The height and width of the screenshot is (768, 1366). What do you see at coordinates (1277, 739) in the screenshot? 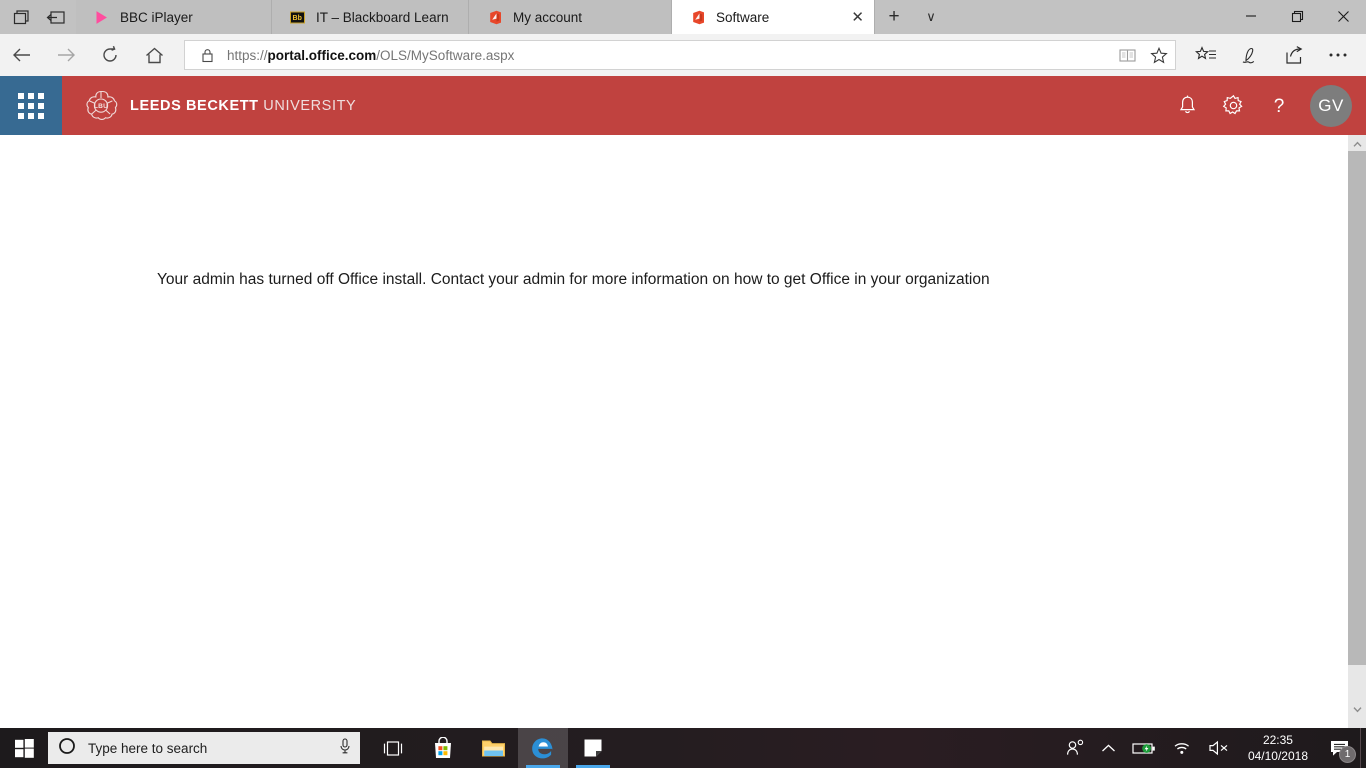
I see `clock-time: 22:35` at bounding box center [1277, 739].